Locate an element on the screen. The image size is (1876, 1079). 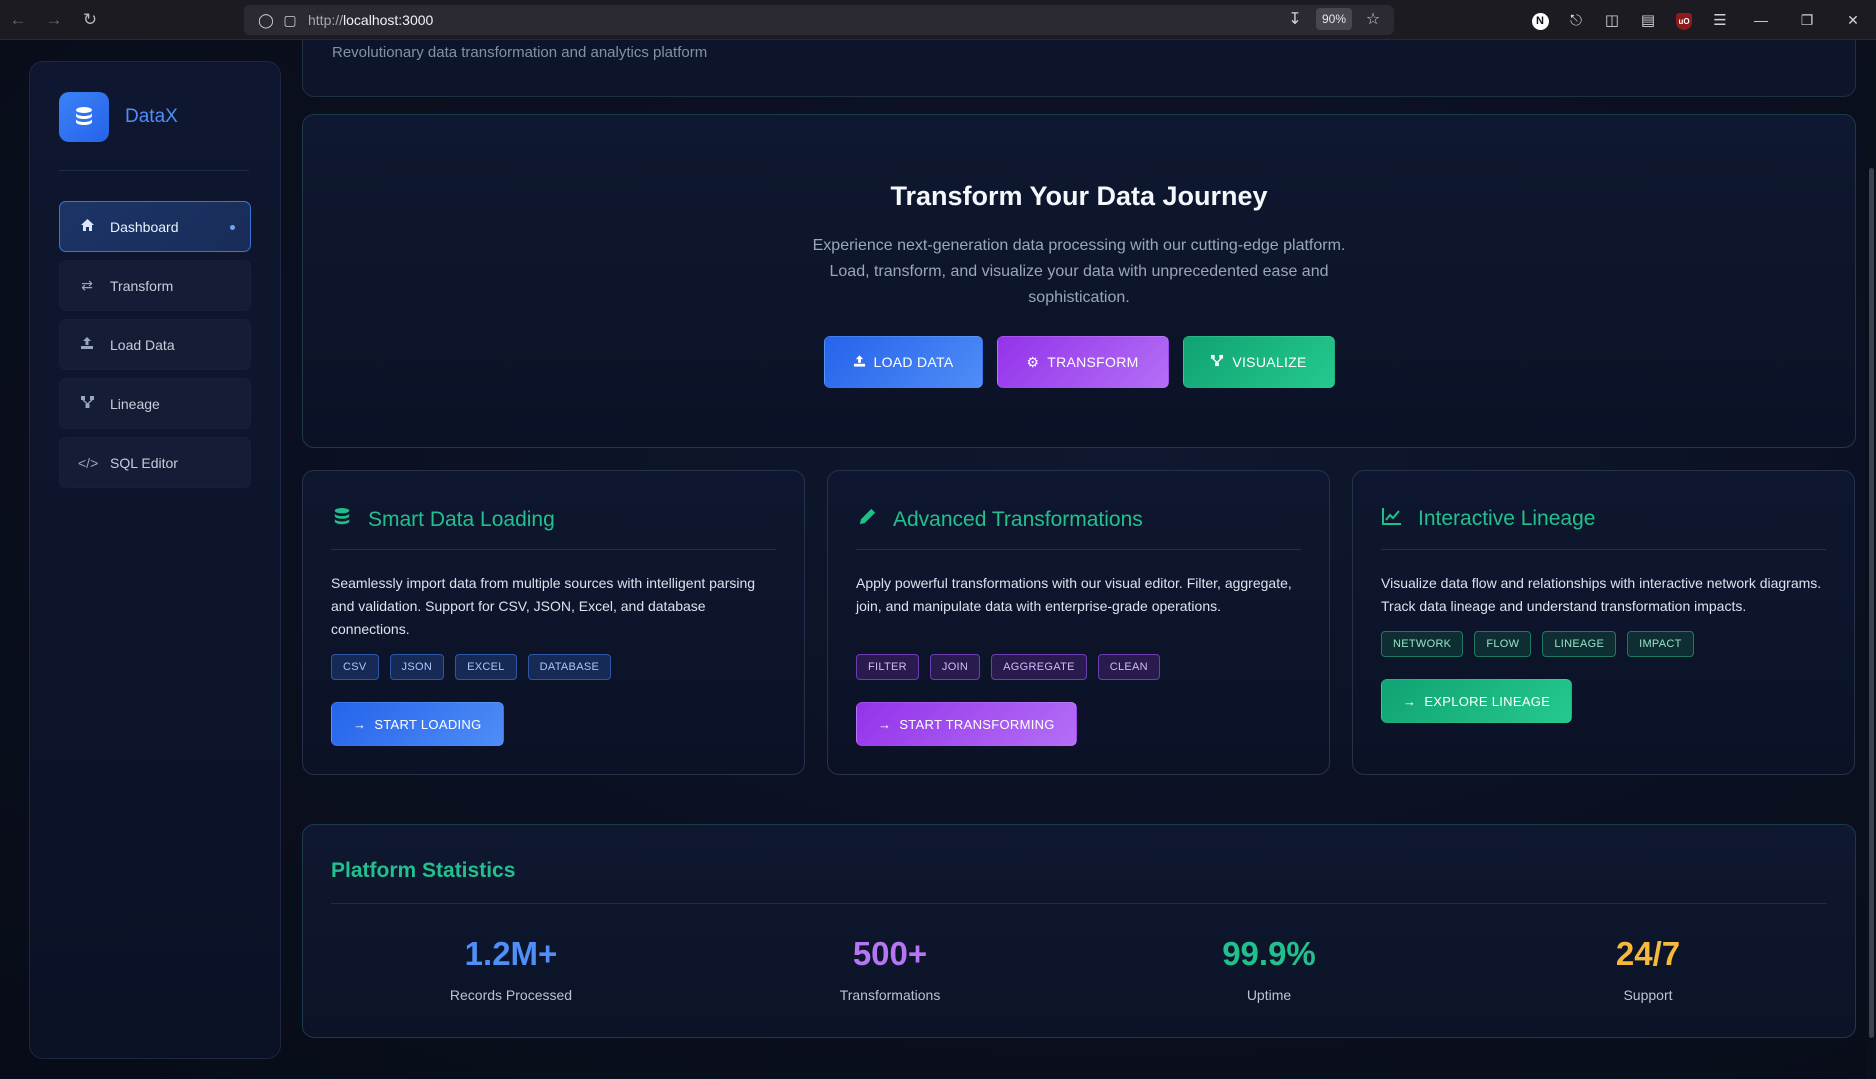
code-icon: </> is located at coordinates (88, 462).